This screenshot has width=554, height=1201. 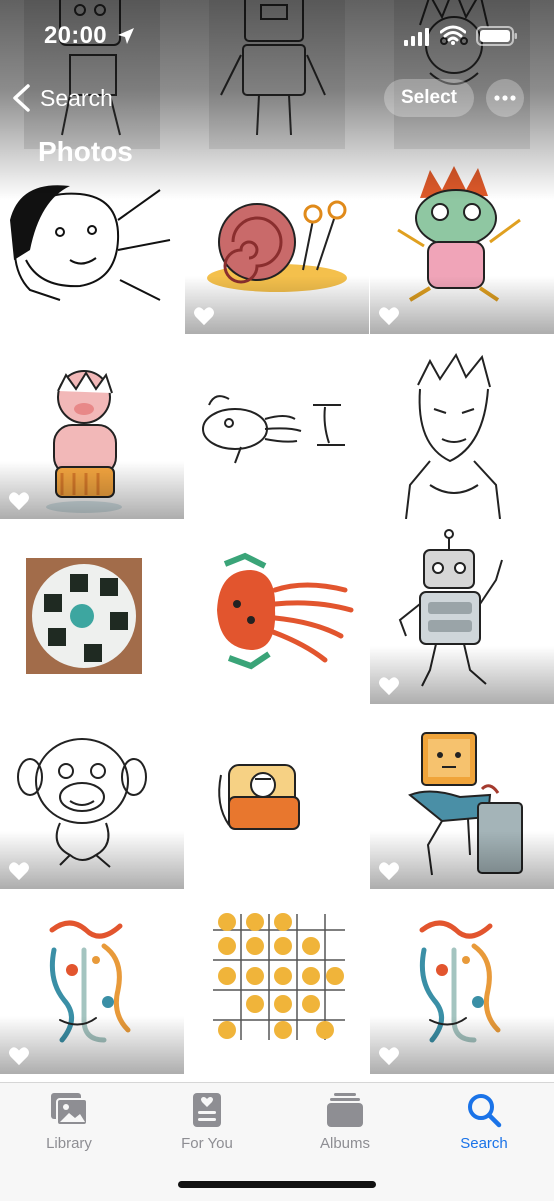 I want to click on tab-albums: Albums, so click(x=345, y=1123).